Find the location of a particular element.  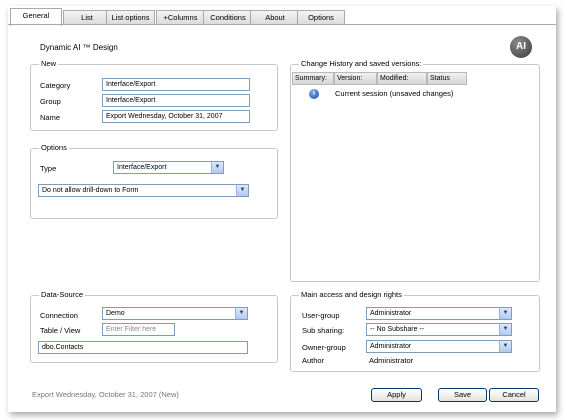

tab-columns: +Columns is located at coordinates (180, 17).